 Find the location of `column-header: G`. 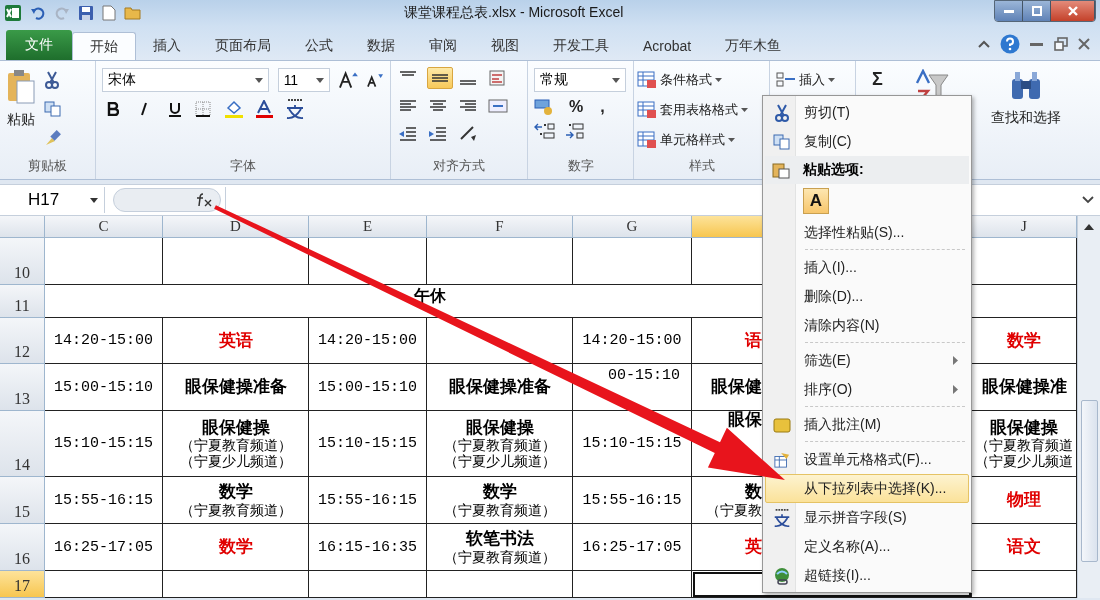

column-header: G is located at coordinates (632, 227).